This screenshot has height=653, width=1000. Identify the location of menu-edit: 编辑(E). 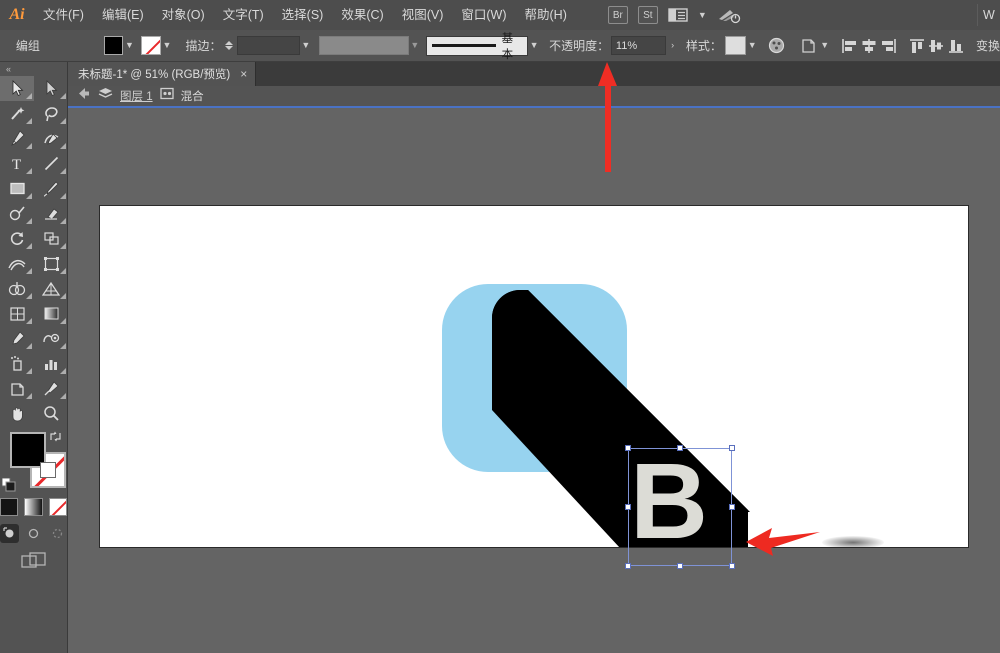
(123, 15).